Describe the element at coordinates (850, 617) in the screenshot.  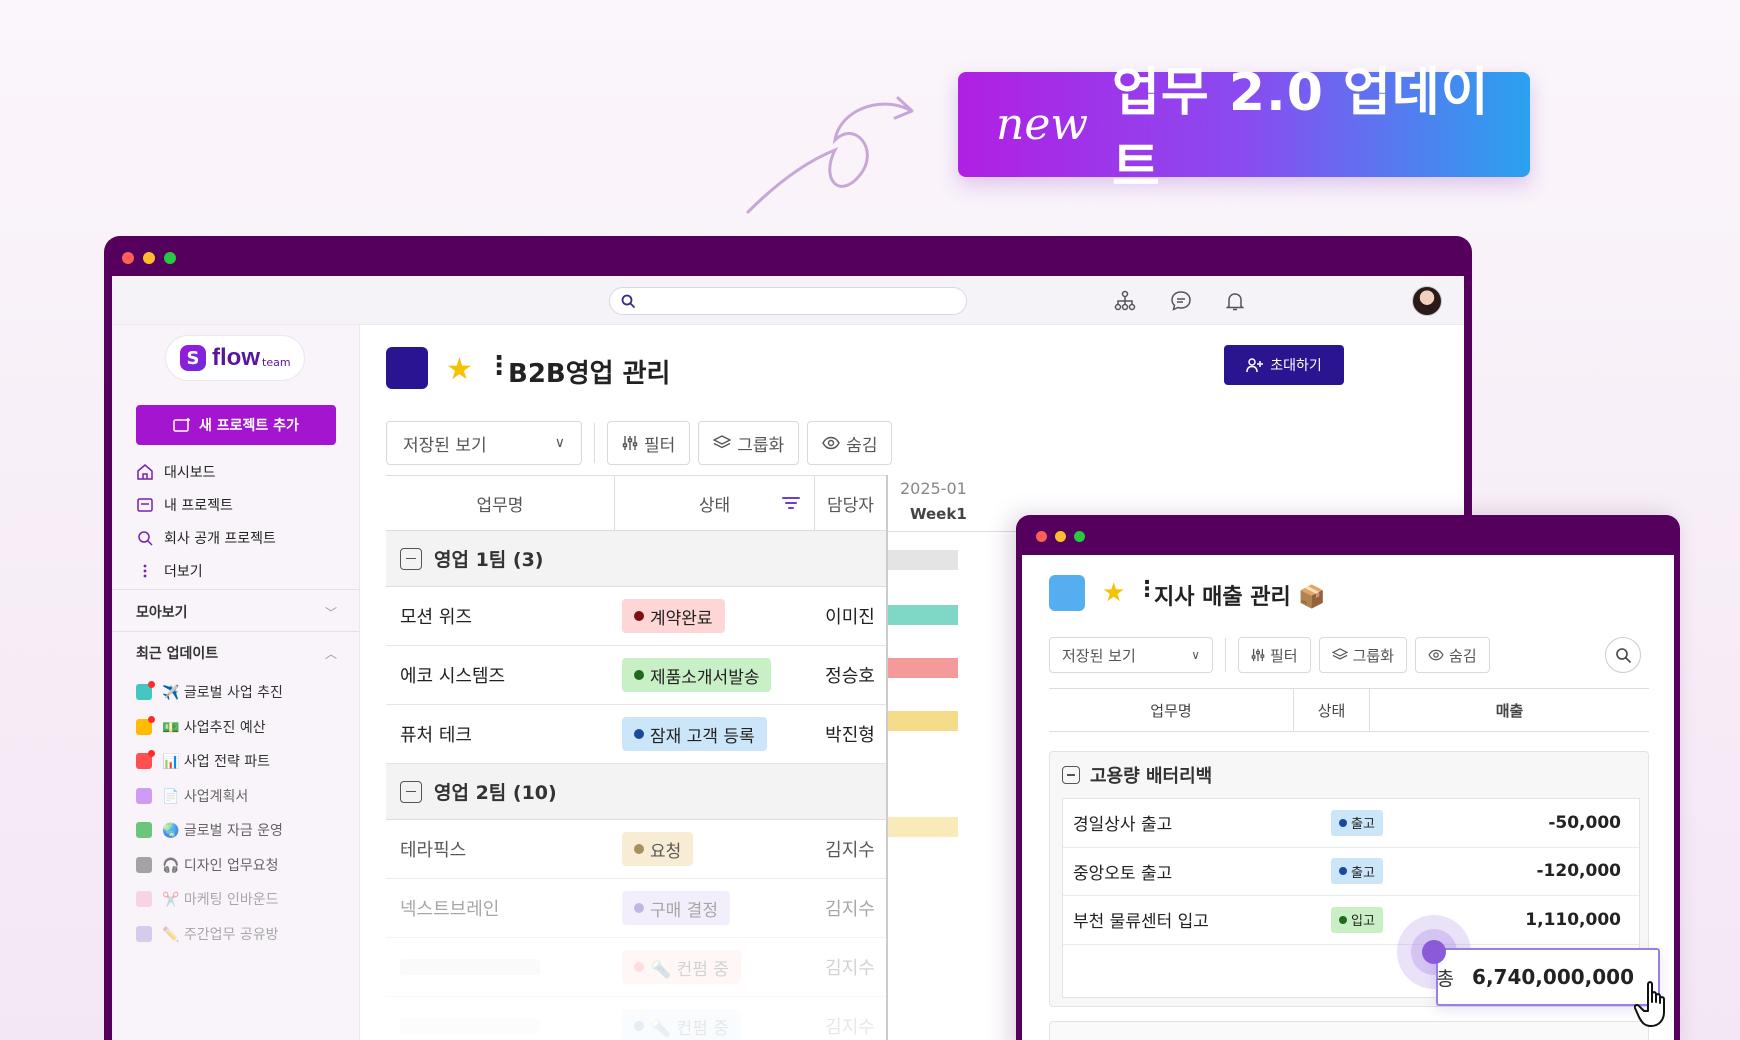
I see `task-owner: 이미진` at that location.